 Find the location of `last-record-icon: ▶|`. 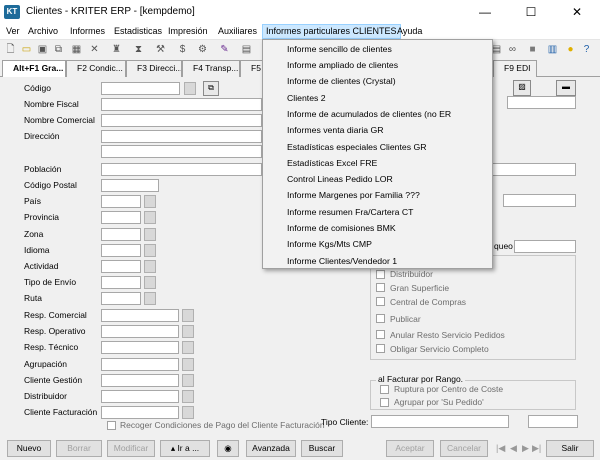

last-record-icon: ▶| is located at coordinates (536, 448).